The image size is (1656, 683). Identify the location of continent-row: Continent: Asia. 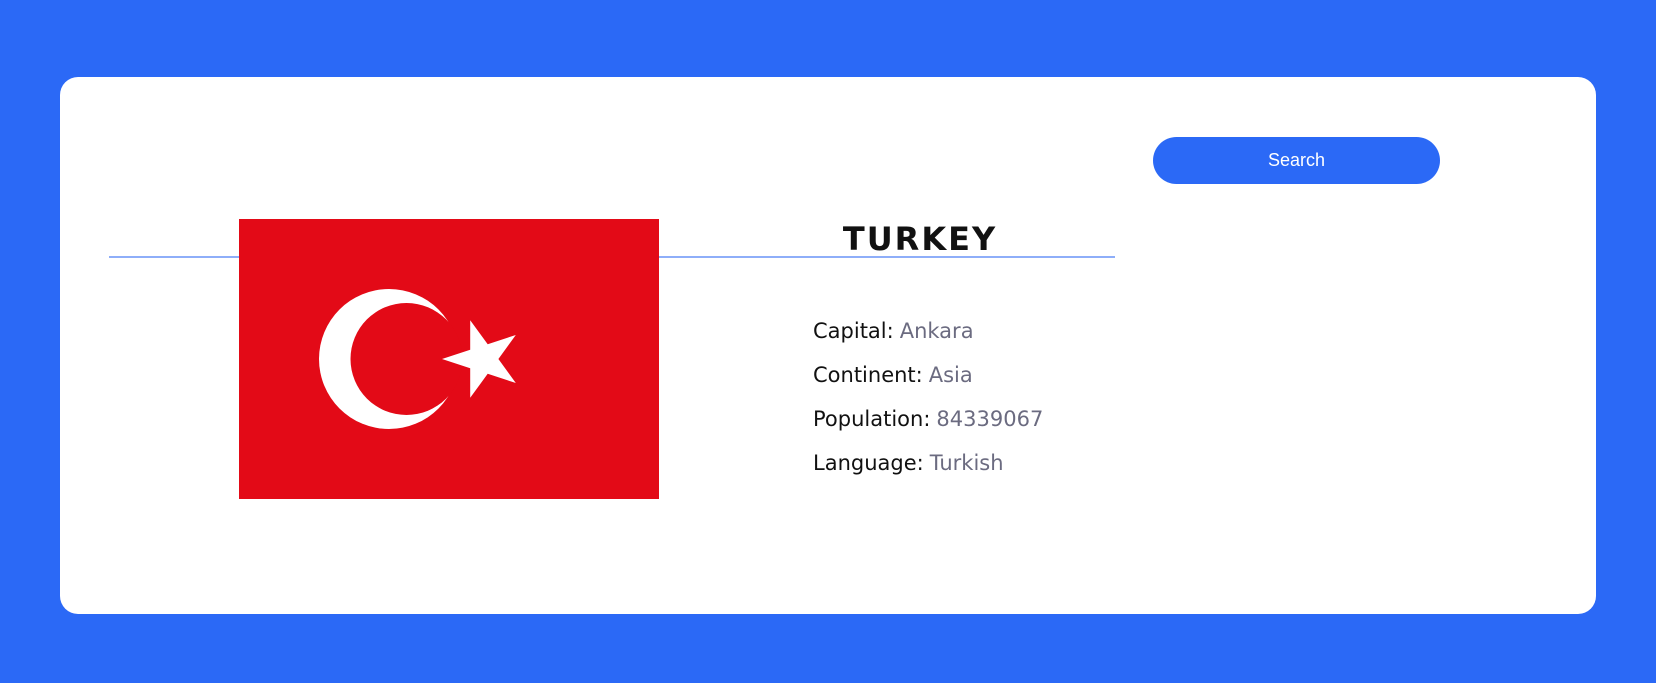
(928, 375).